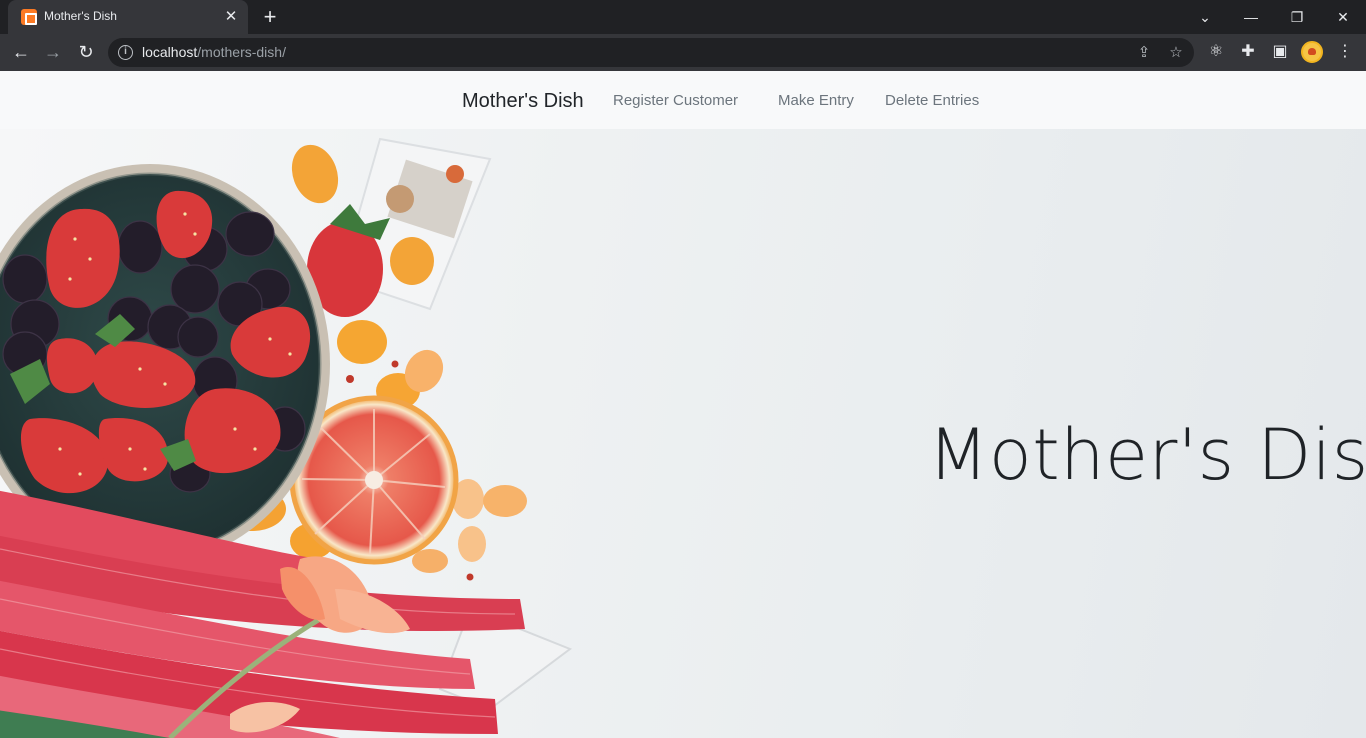 This screenshot has height=738, width=1366. I want to click on url-text: localhost/mothers-dish/, so click(214, 52).